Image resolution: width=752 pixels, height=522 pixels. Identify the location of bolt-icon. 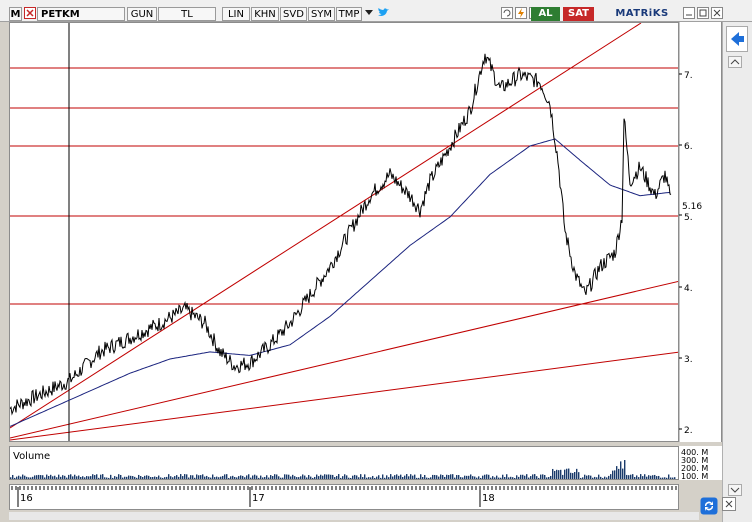
(521, 14).